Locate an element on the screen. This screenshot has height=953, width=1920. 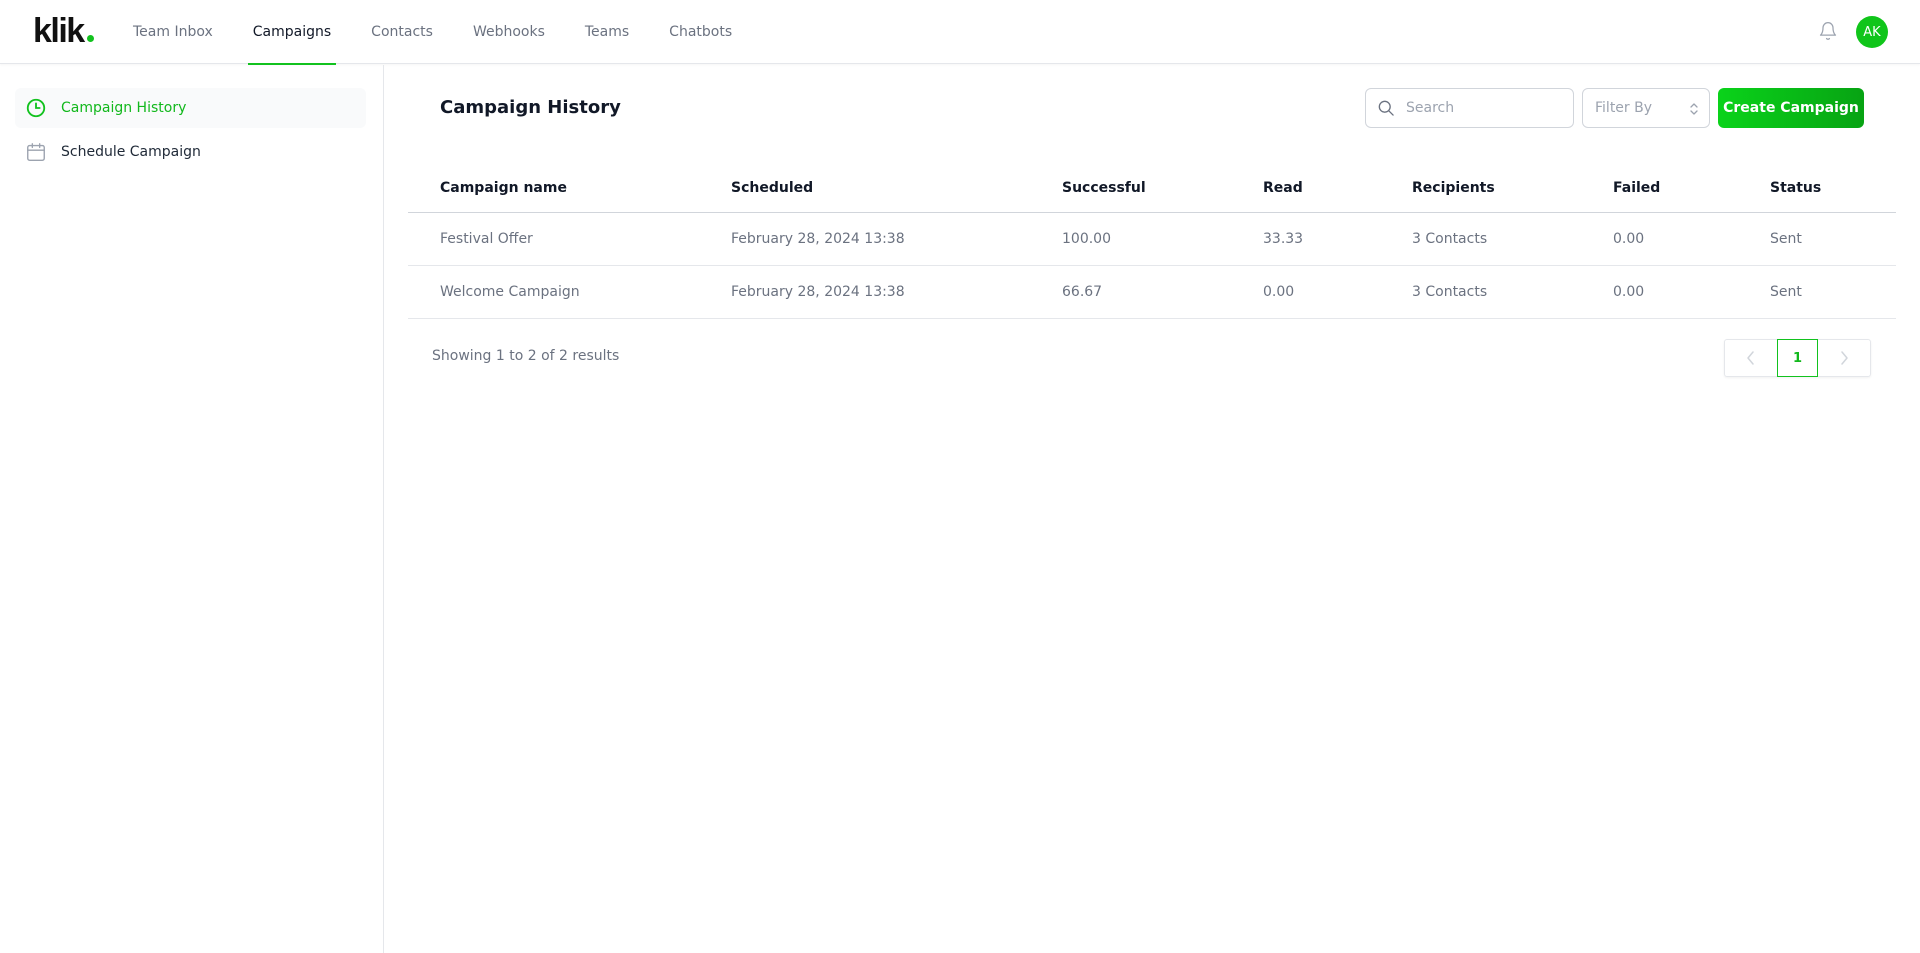
sidebar-item-schedule-campaign: Schedule Campaign is located at coordinates (190, 152).